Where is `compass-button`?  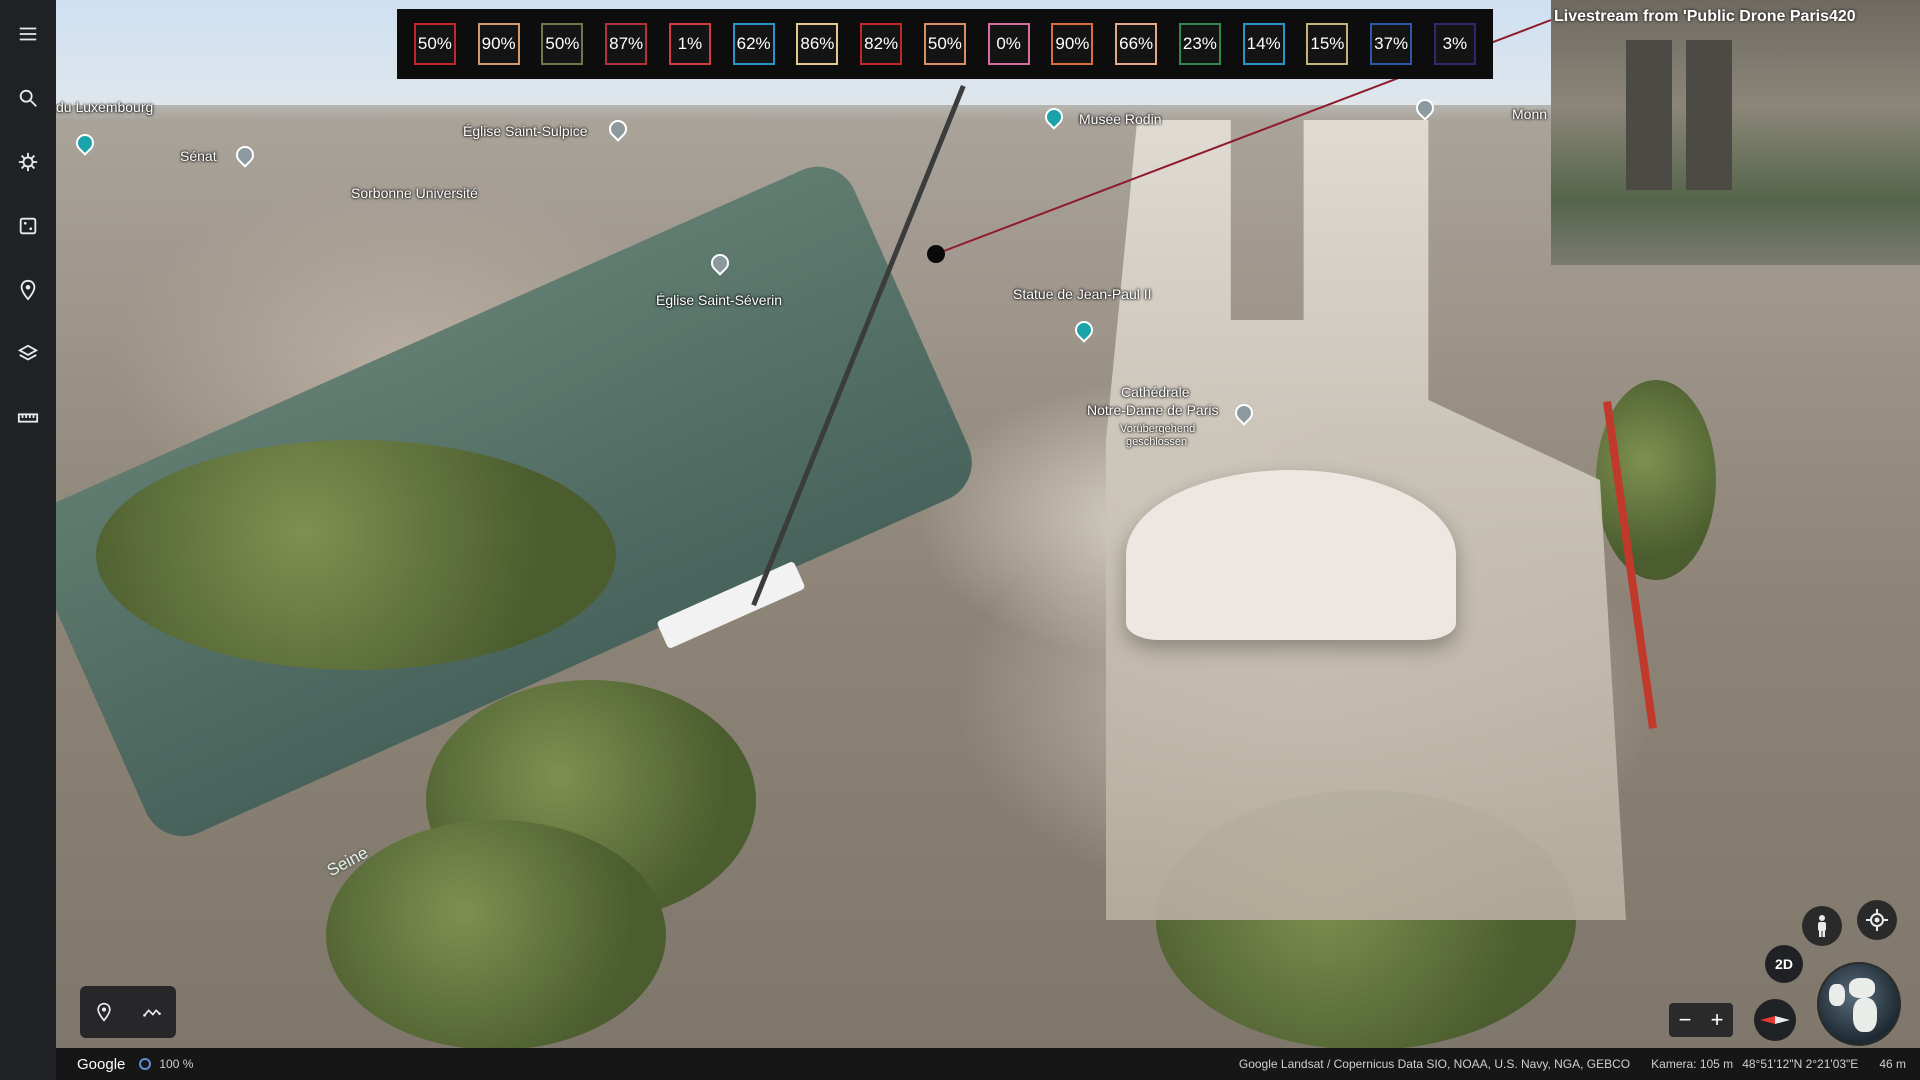 compass-button is located at coordinates (1775, 1020).